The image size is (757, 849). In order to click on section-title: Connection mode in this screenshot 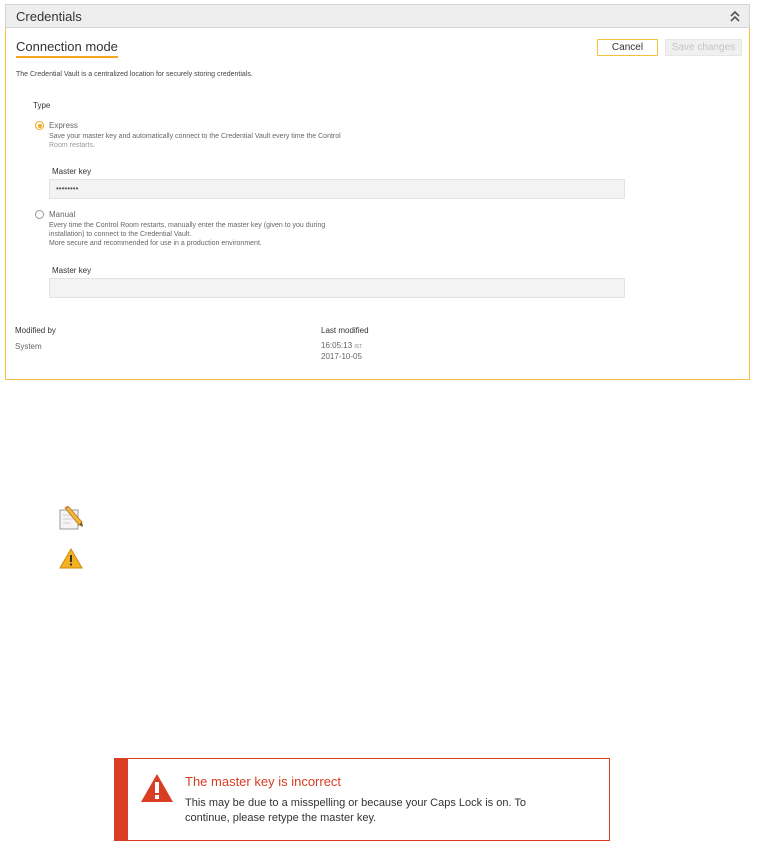, I will do `click(67, 48)`.